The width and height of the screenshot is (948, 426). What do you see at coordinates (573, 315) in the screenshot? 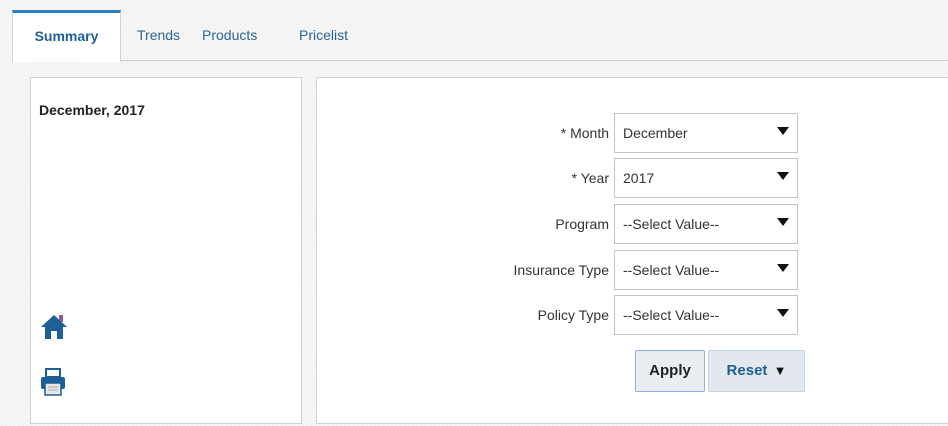
I see `policy-type-label: Policy Type` at bounding box center [573, 315].